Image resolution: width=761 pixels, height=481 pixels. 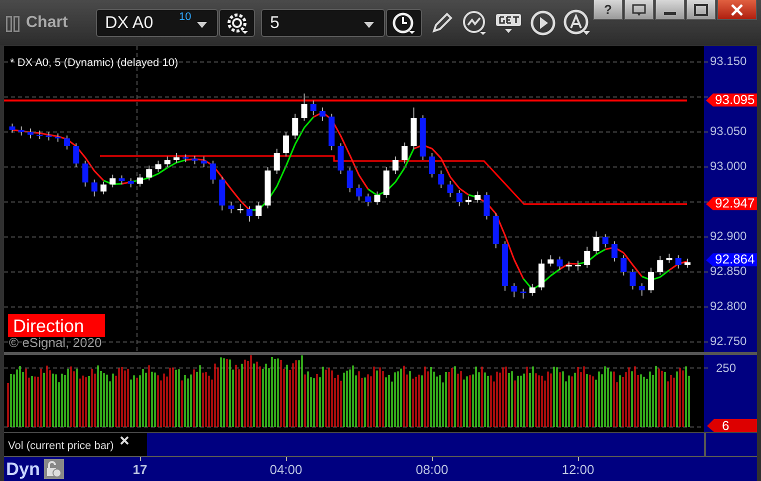 I want to click on minimize-button, so click(x=670, y=10).